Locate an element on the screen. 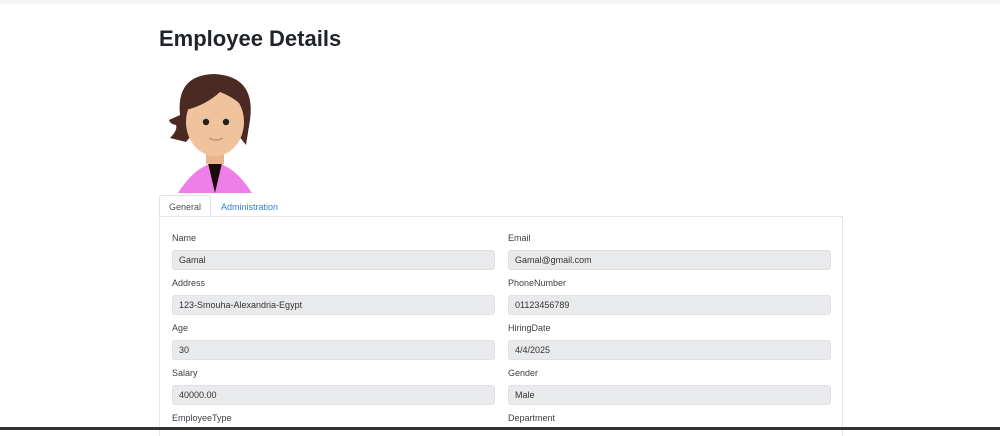 Image resolution: width=1000 pixels, height=436 pixels. gender-label: Gender is located at coordinates (523, 373).